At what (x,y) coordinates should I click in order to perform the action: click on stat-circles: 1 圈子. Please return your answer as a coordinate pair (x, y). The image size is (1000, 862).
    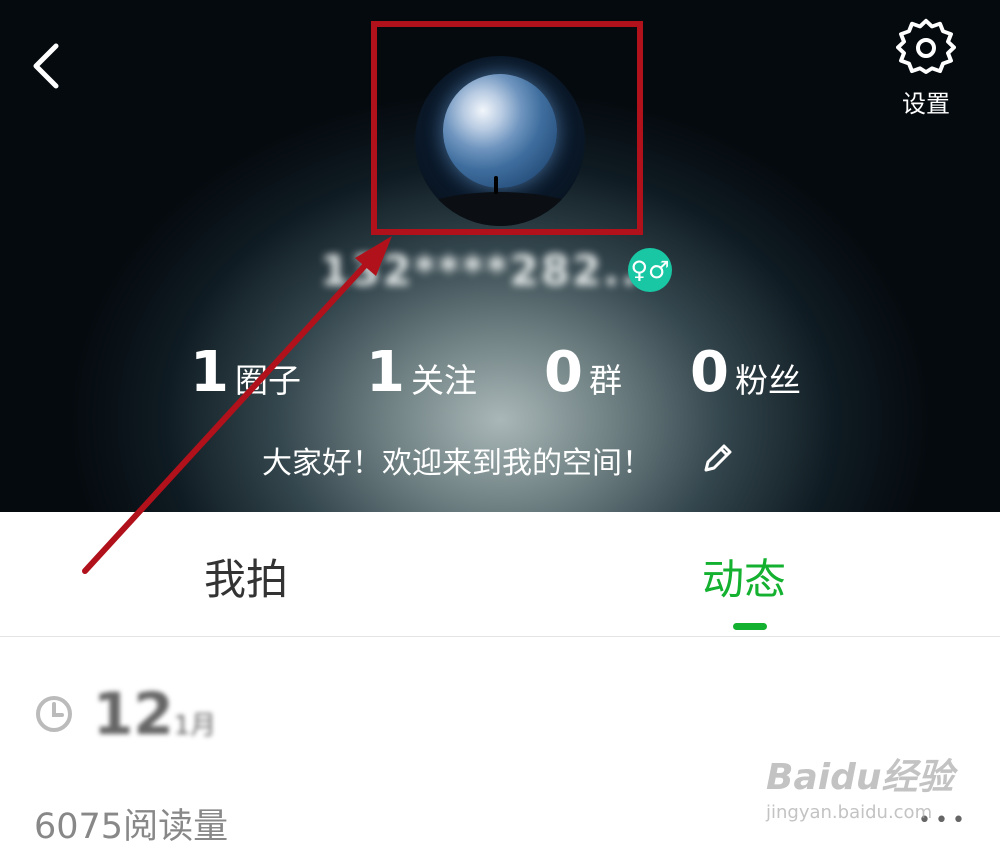
    Looking at the image, I should click on (245, 372).